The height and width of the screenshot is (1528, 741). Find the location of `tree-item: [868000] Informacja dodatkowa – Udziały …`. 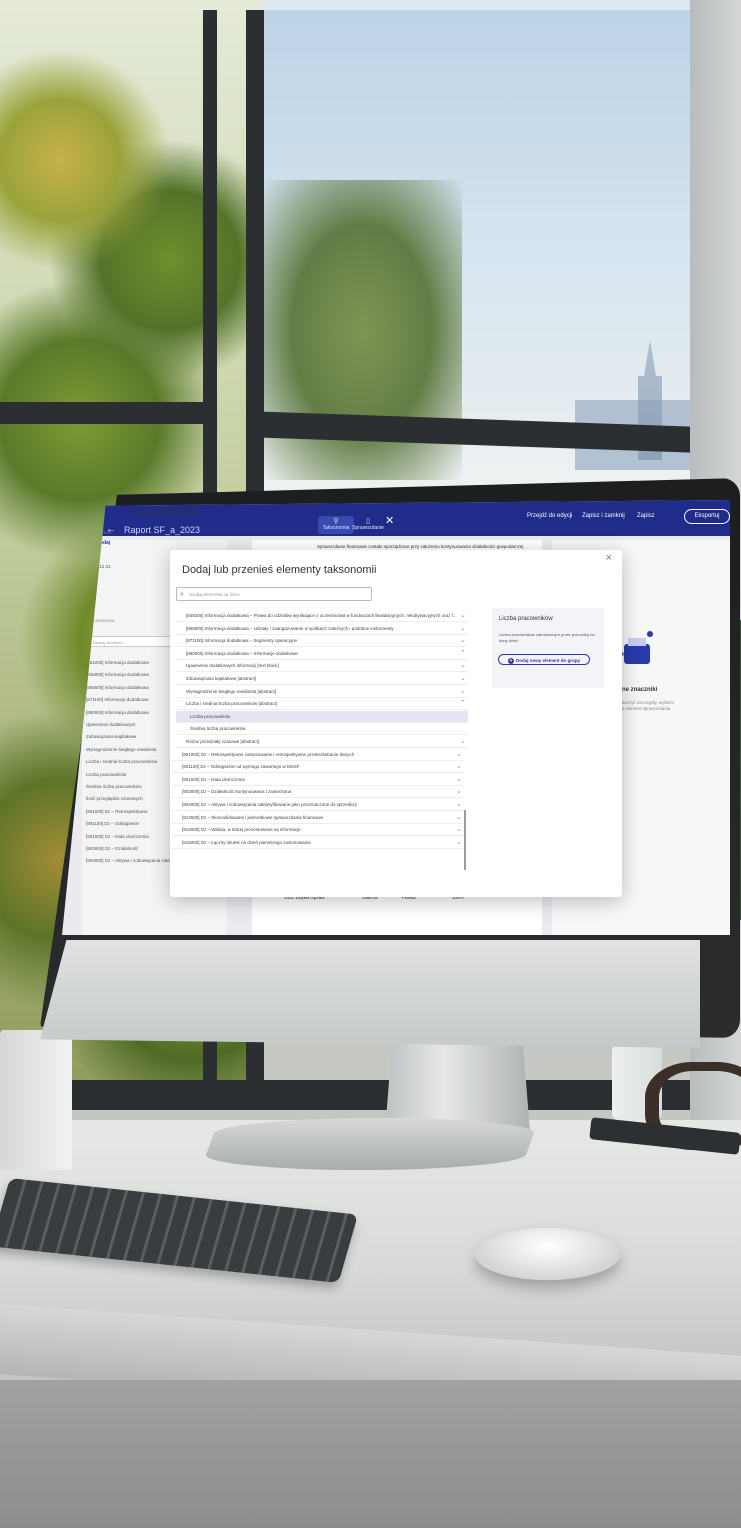

tree-item: [868000] Informacja dodatkowa – Udziały … is located at coordinates (322, 629).